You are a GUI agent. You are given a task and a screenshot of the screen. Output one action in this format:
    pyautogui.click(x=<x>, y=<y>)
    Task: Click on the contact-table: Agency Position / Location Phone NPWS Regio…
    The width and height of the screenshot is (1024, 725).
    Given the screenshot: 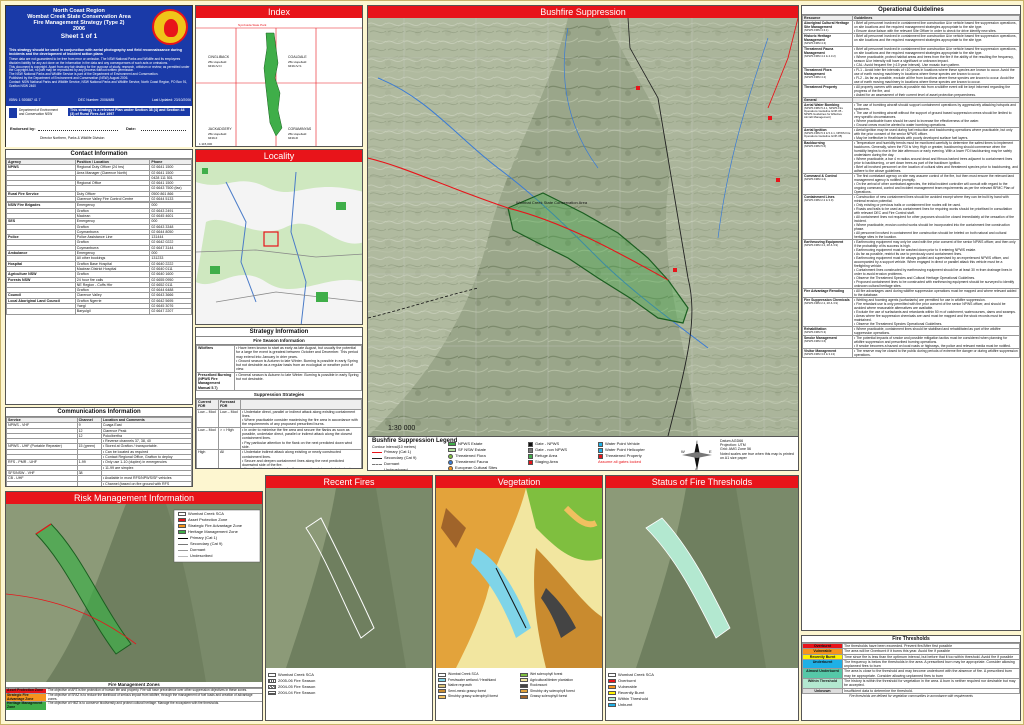 What is the action you would take?
    pyautogui.click(x=99, y=236)
    